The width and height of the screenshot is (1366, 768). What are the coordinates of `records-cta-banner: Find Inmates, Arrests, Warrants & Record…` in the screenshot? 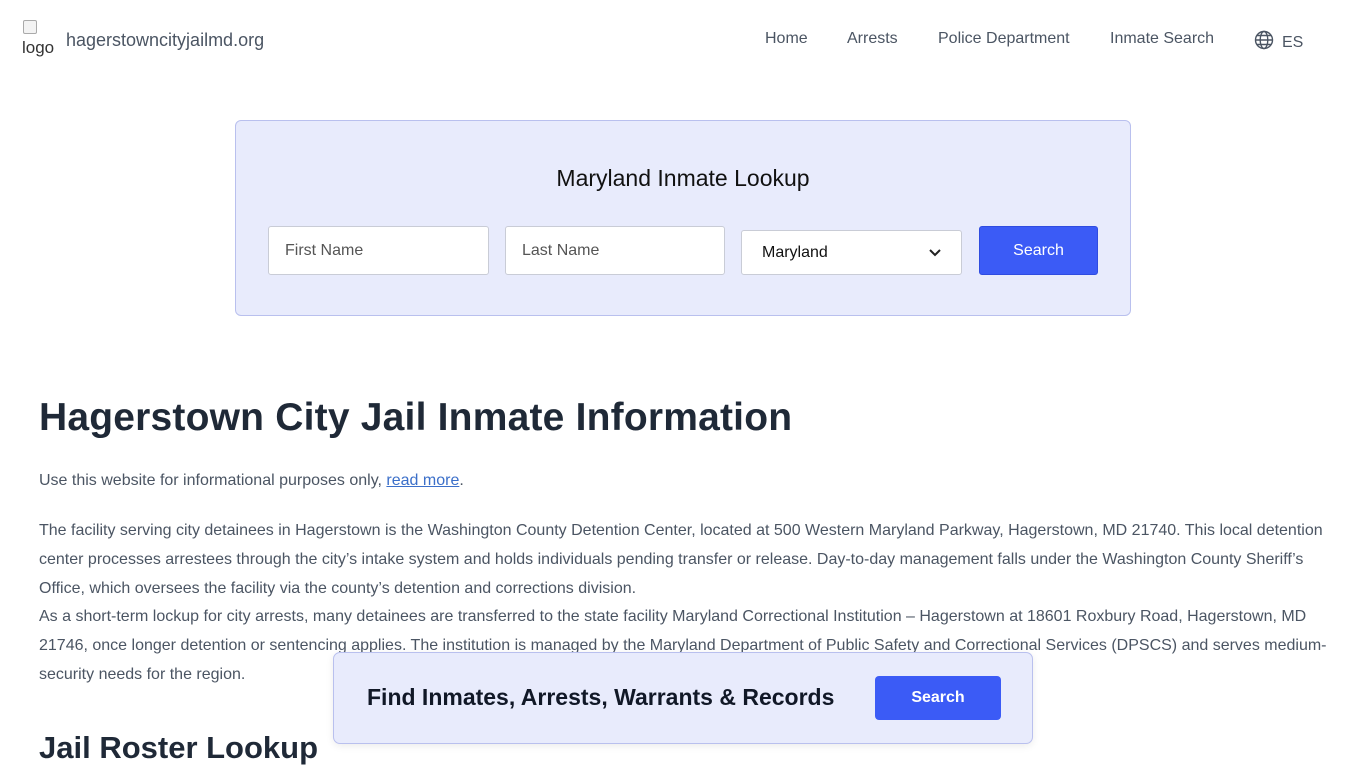 It's located at (683, 698).